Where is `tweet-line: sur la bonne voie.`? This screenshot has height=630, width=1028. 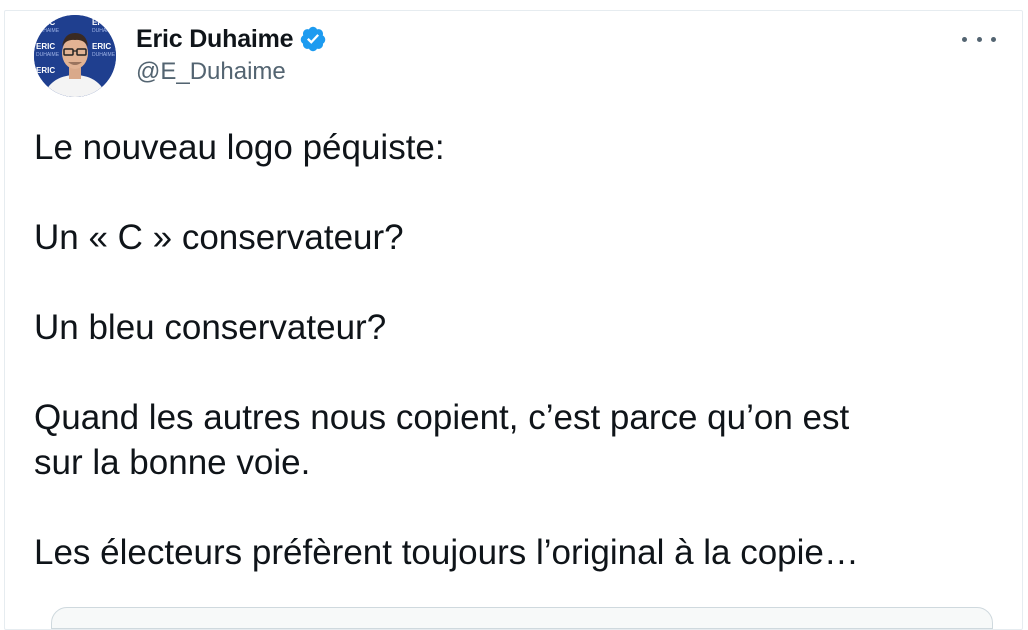
tweet-line: sur la bonne voie. is located at coordinates (172, 462).